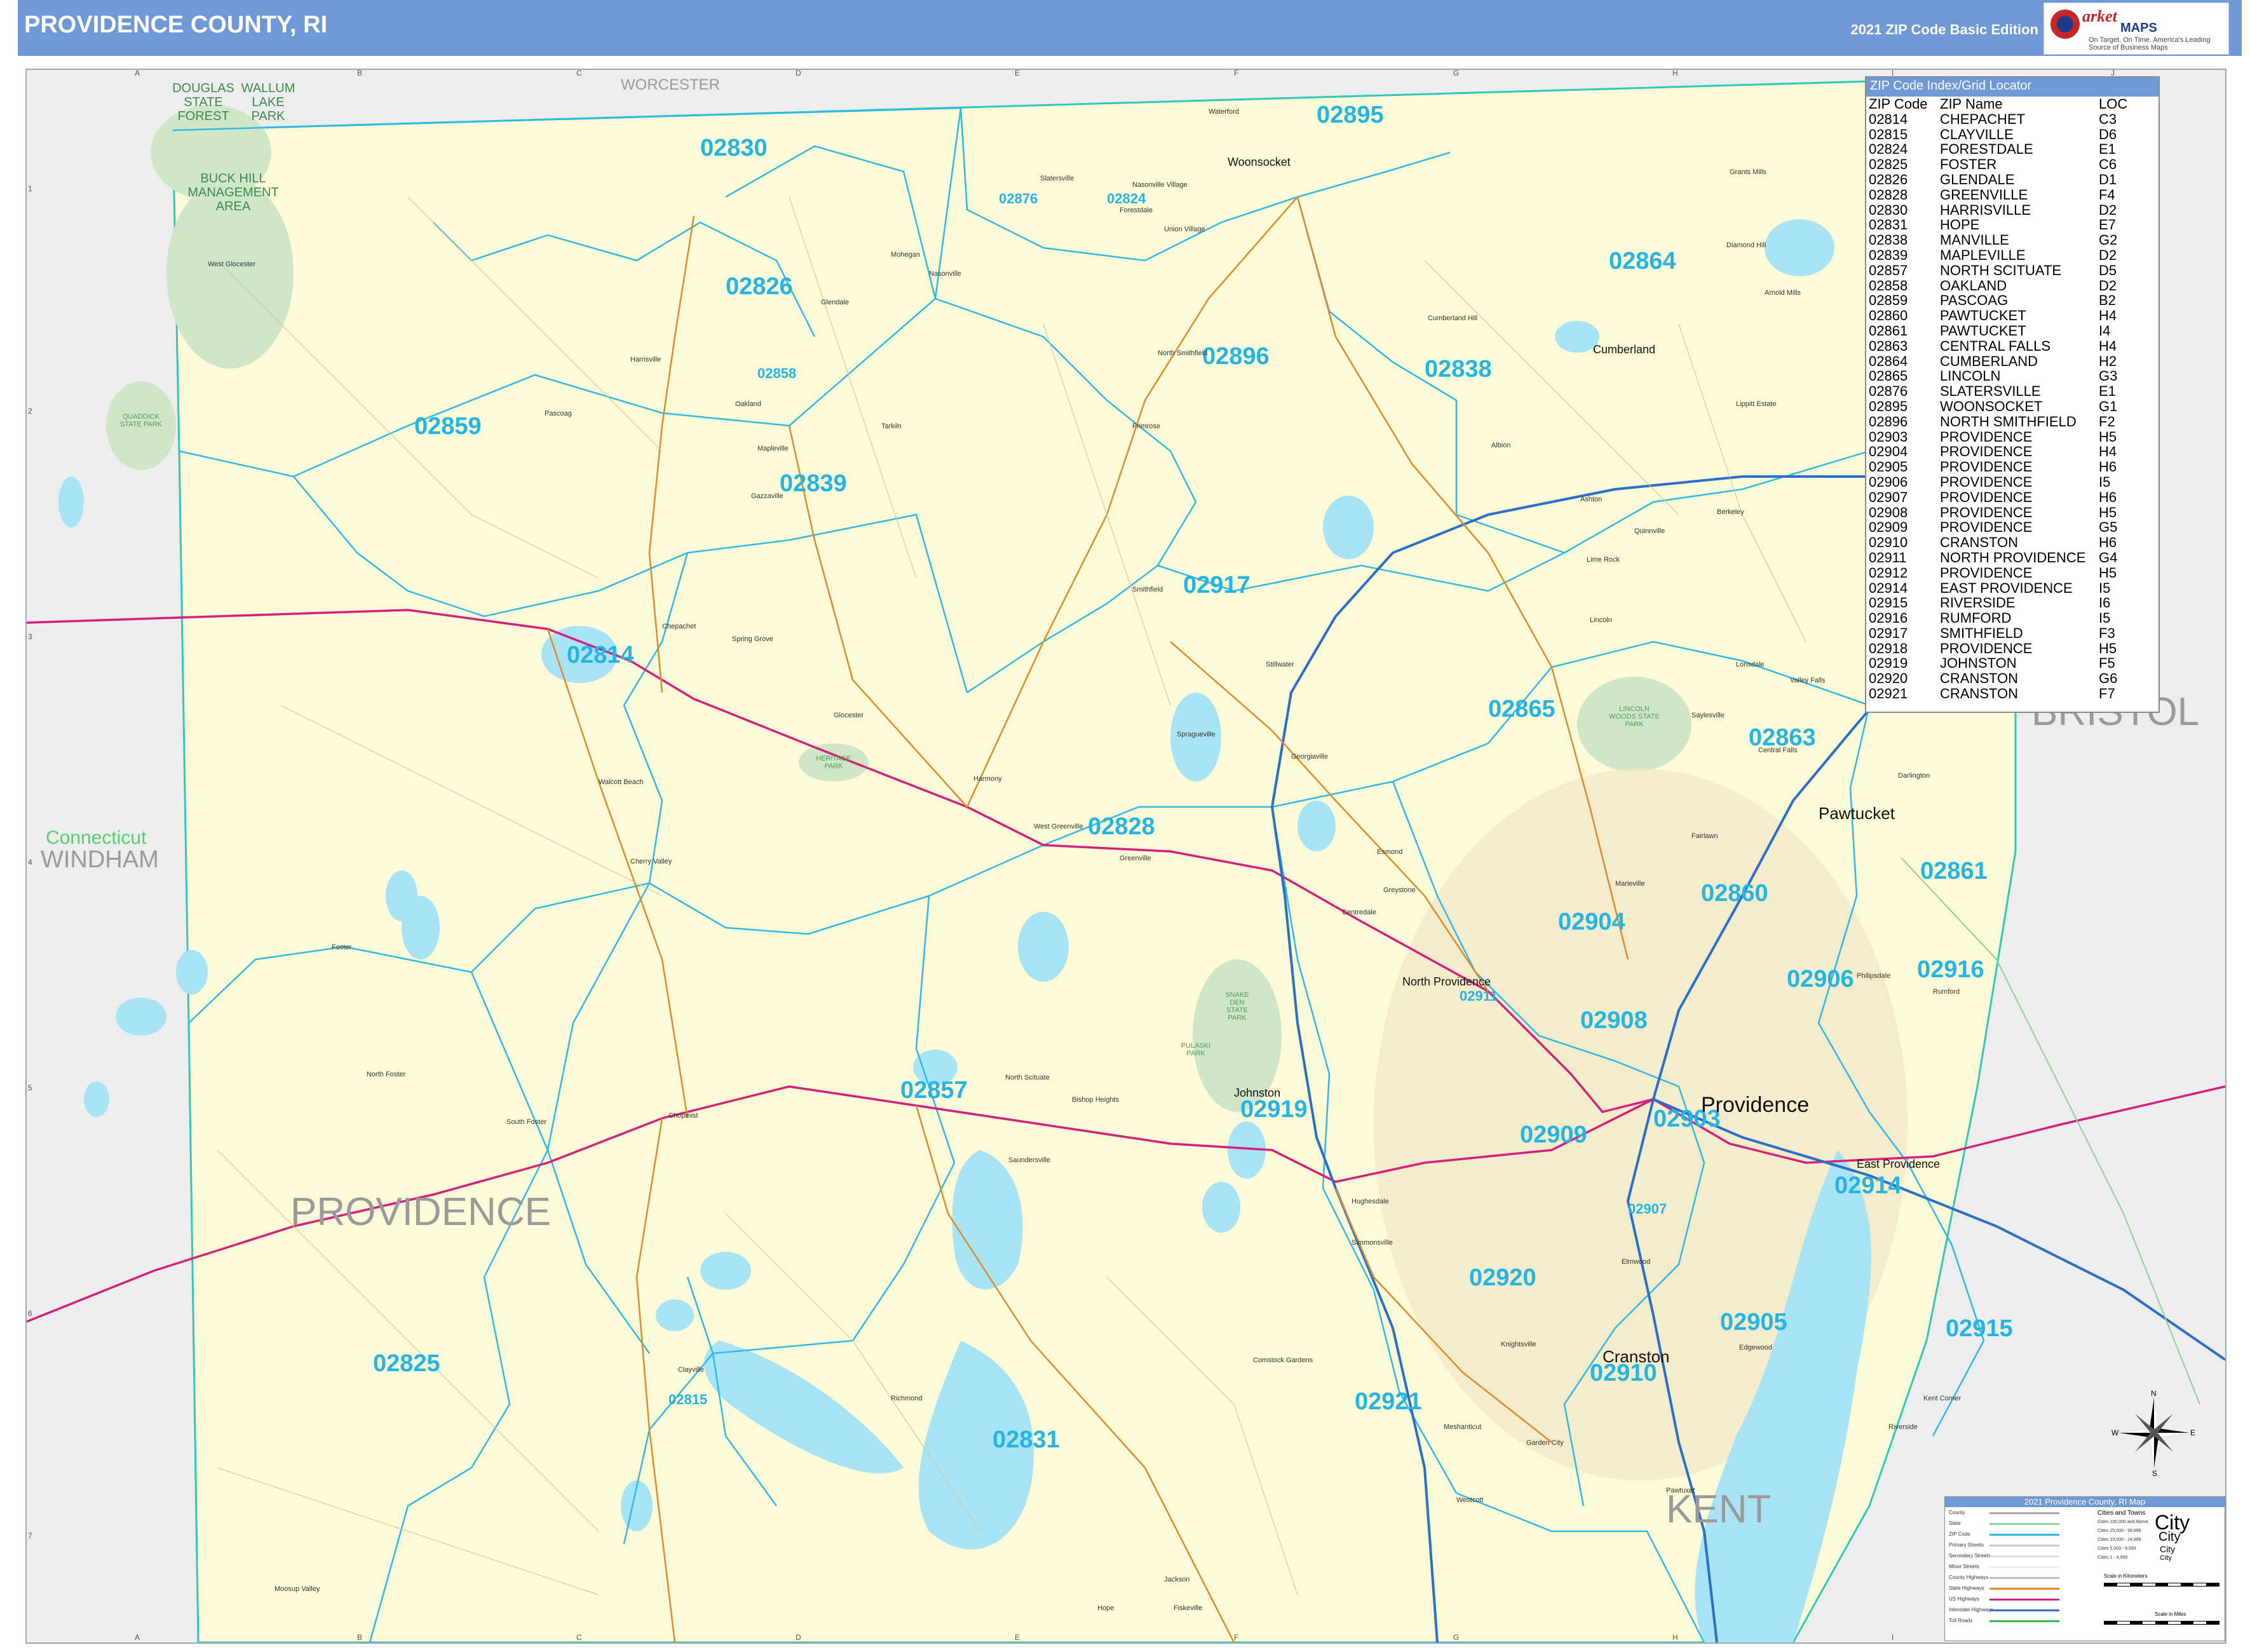  I want to click on zip-index-row: 02921 CRANSTON F7, so click(2012, 693).